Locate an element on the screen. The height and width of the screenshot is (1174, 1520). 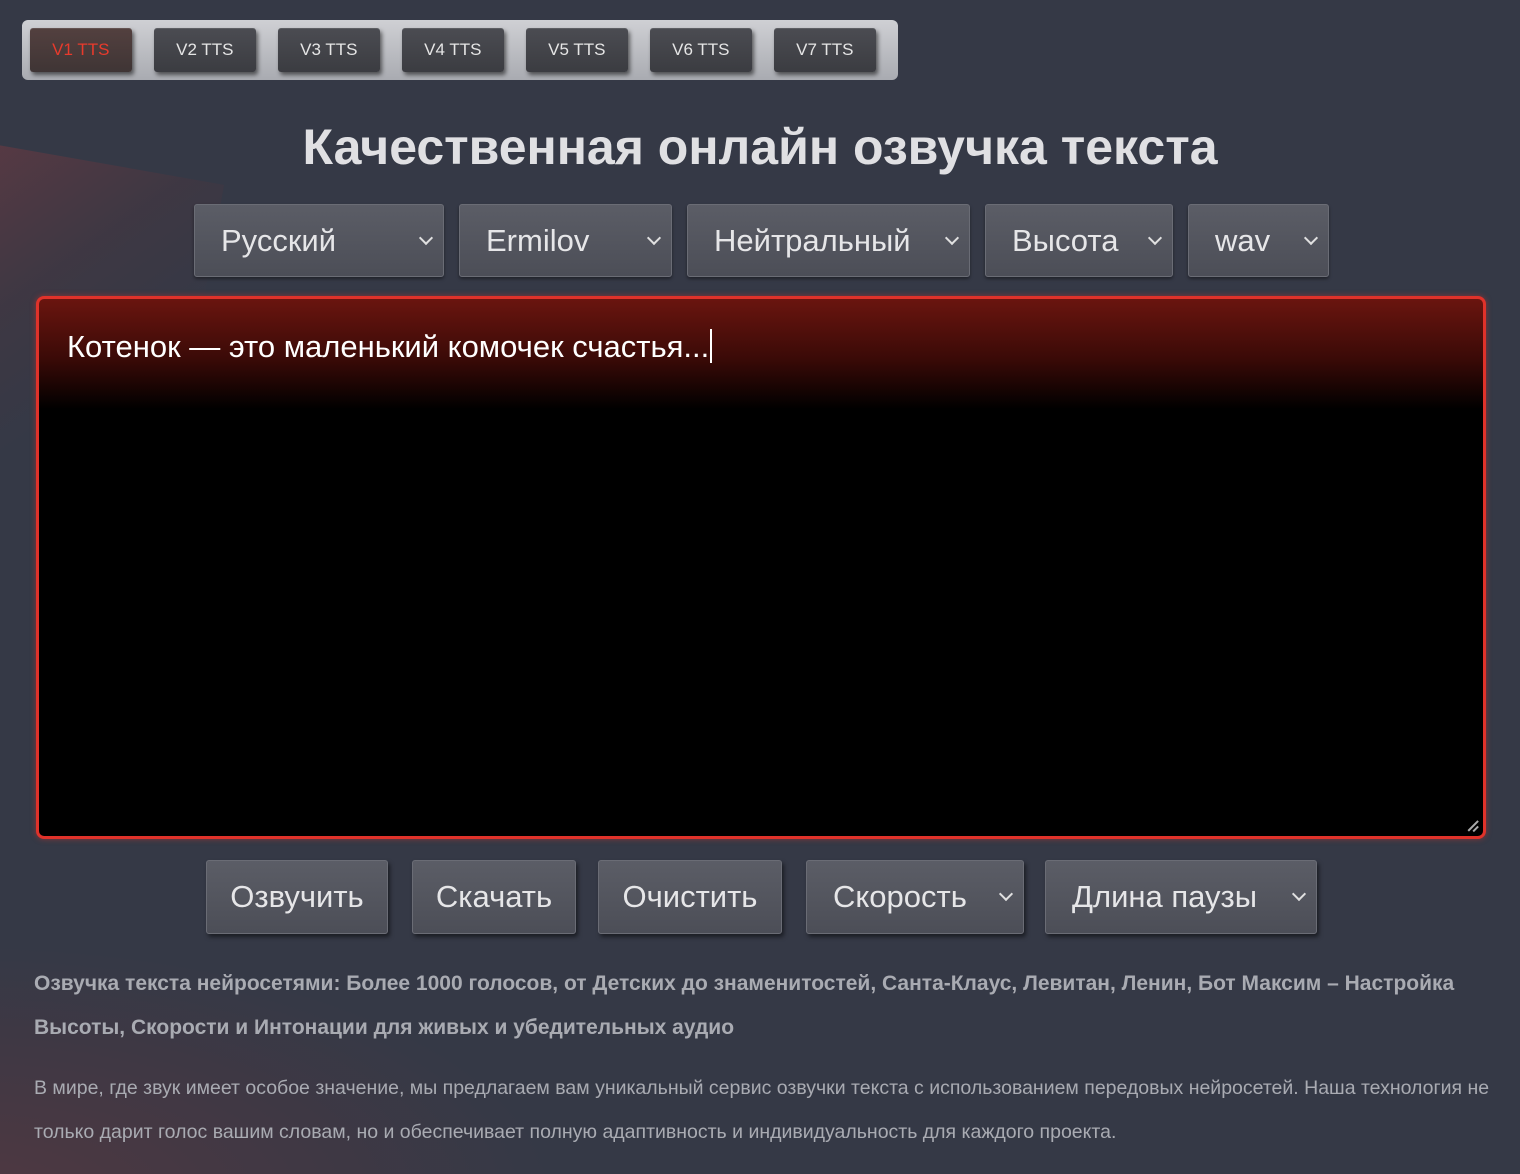
pause-length-select: Длина паузы is located at coordinates (1181, 897).